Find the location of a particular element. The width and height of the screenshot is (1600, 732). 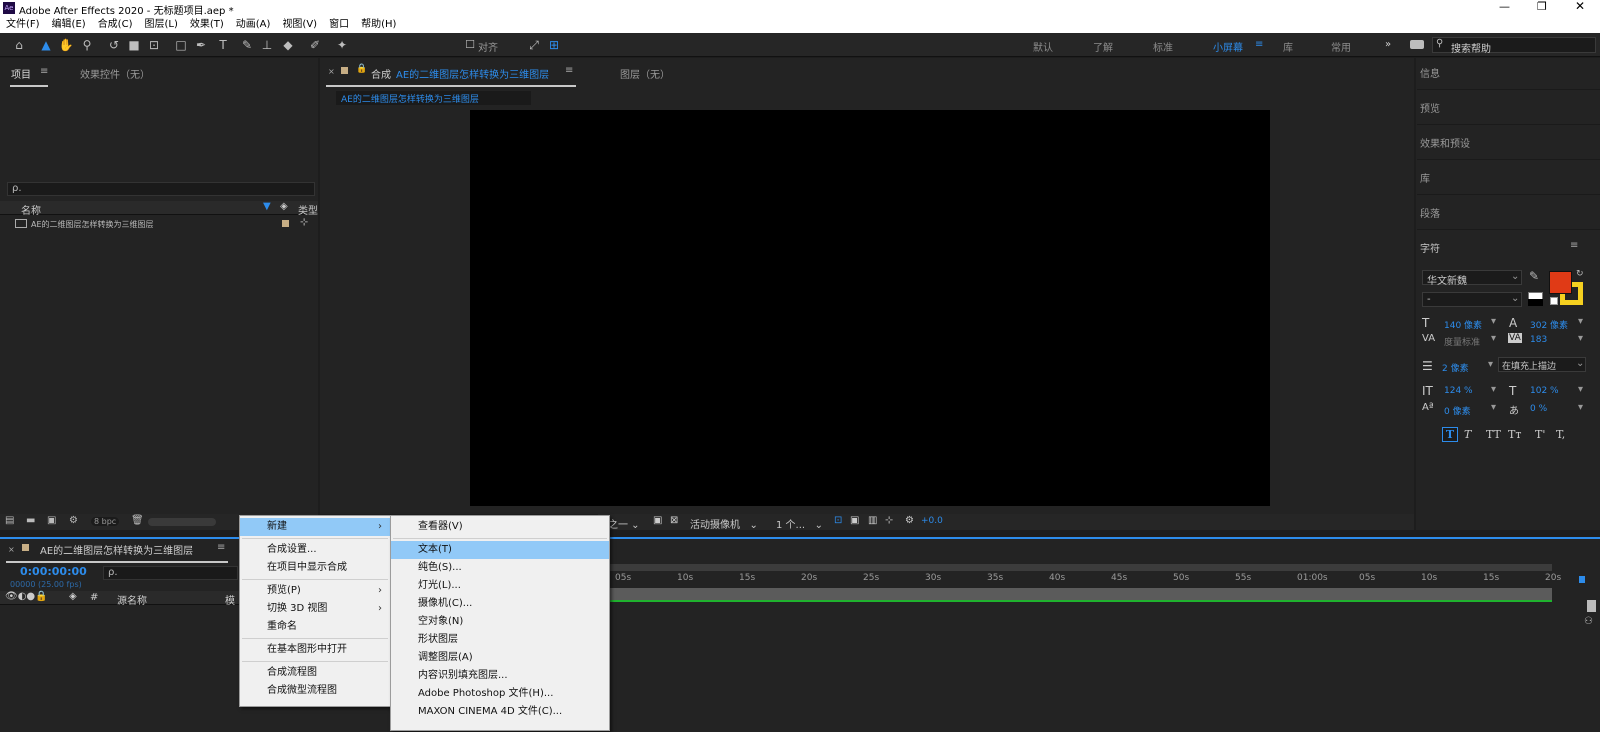

delete-icon: 🗑 is located at coordinates (137, 520).